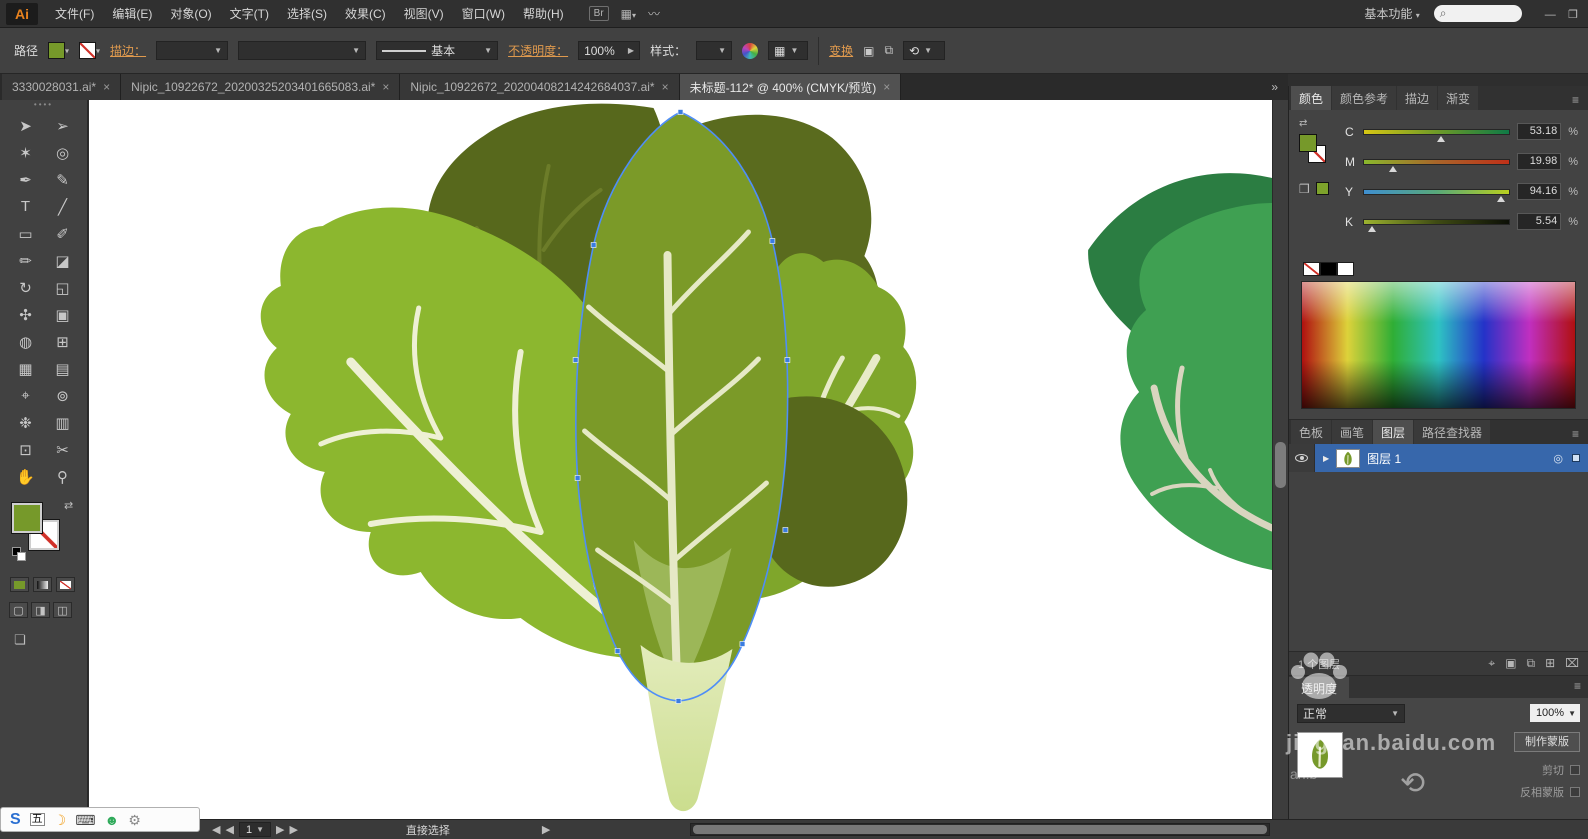 This screenshot has height=839, width=1588. Describe the element at coordinates (15, 819) in the screenshot. I see `ime-logo-icon: S` at that location.